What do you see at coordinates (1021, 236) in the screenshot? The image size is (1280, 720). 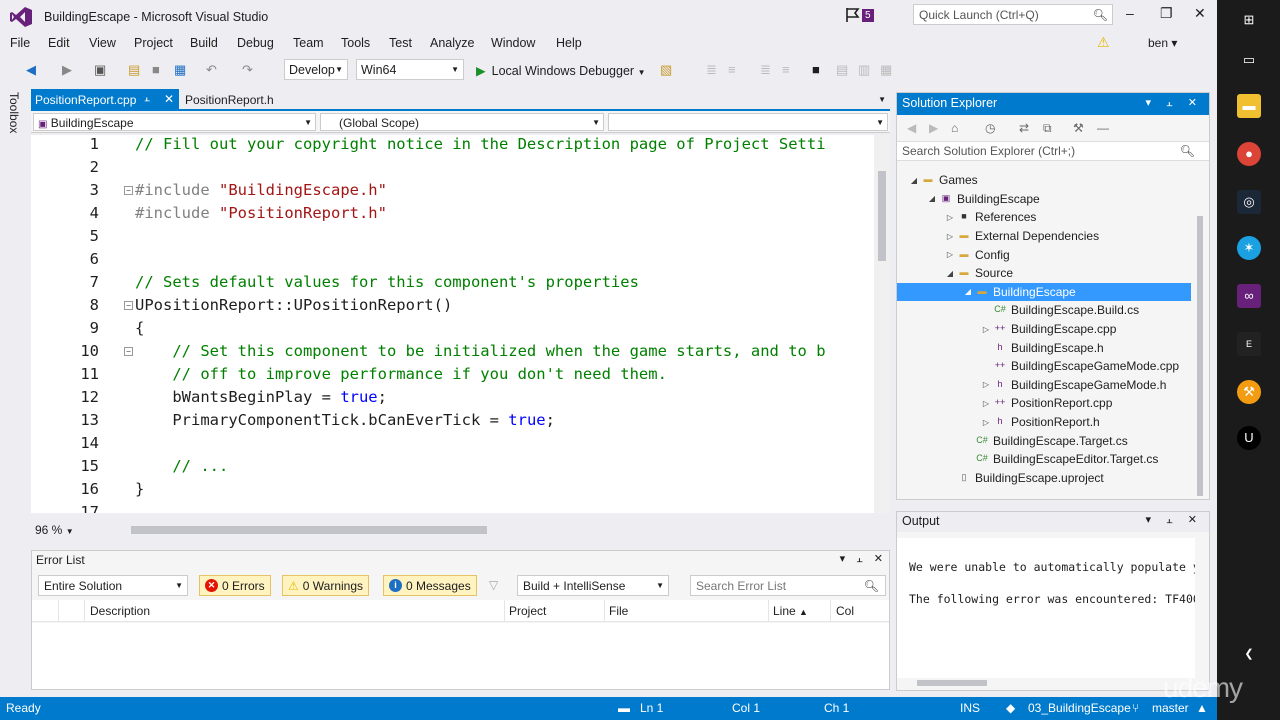 I see `tree-node: ▷ ▬ External Dependencies` at bounding box center [1021, 236].